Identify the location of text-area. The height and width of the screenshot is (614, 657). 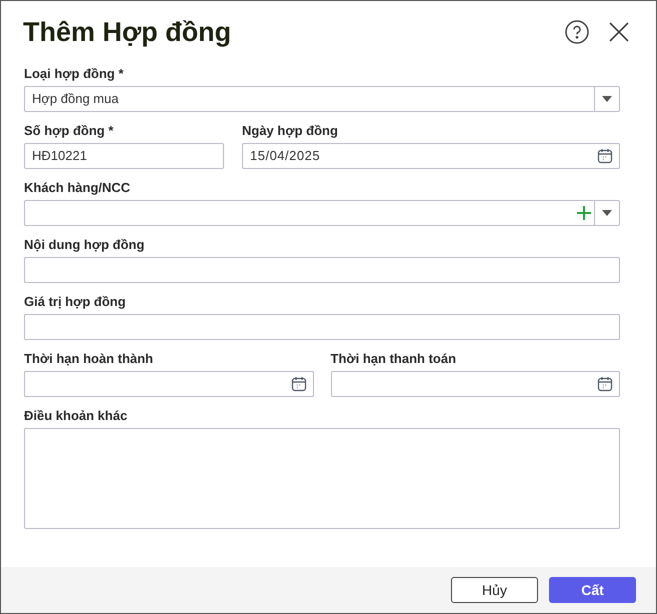
(322, 478).